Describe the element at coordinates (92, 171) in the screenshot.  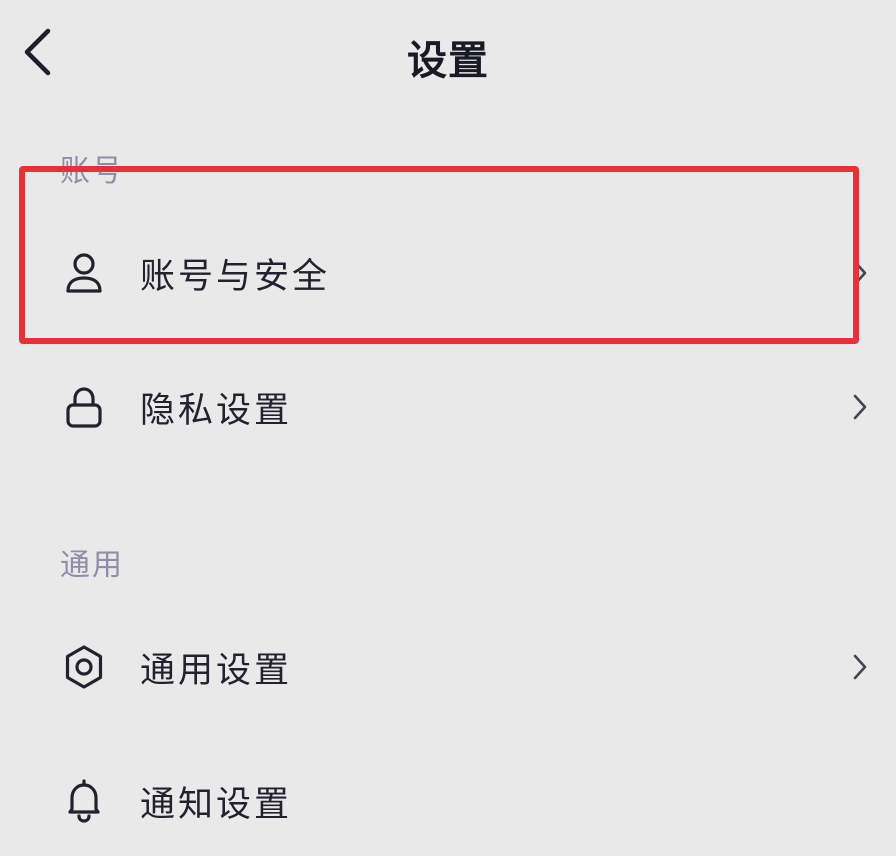
I see `section-label-account: 账号` at that location.